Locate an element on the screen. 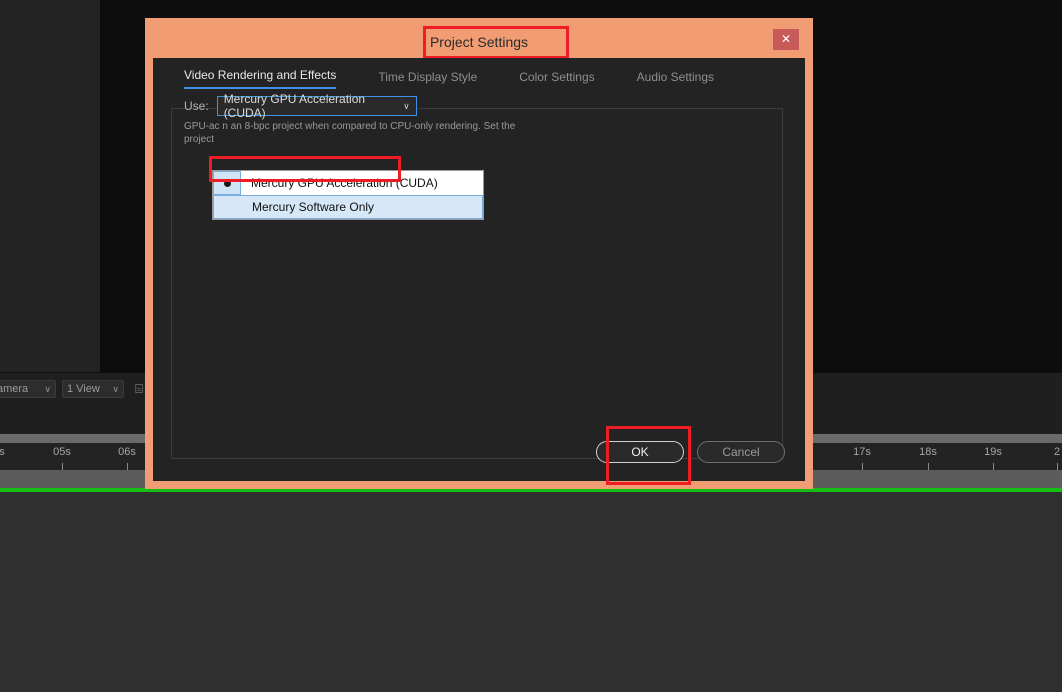 This screenshot has height=692, width=1062. radio-selected-icon is located at coordinates (227, 183).